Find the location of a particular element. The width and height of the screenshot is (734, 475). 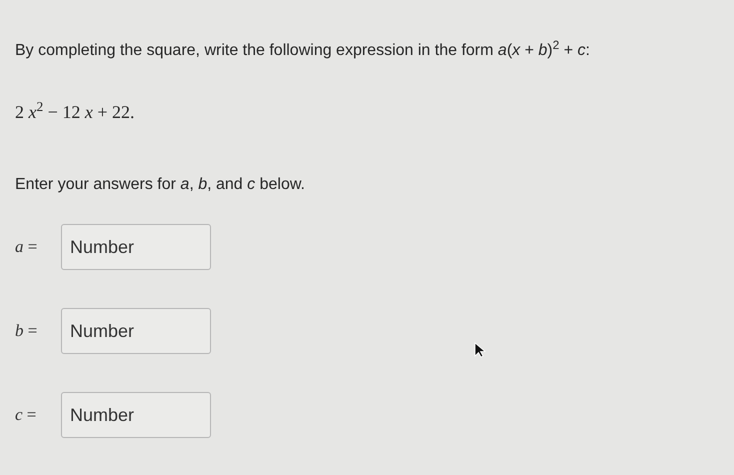

variable-label: b = is located at coordinates (26, 331).